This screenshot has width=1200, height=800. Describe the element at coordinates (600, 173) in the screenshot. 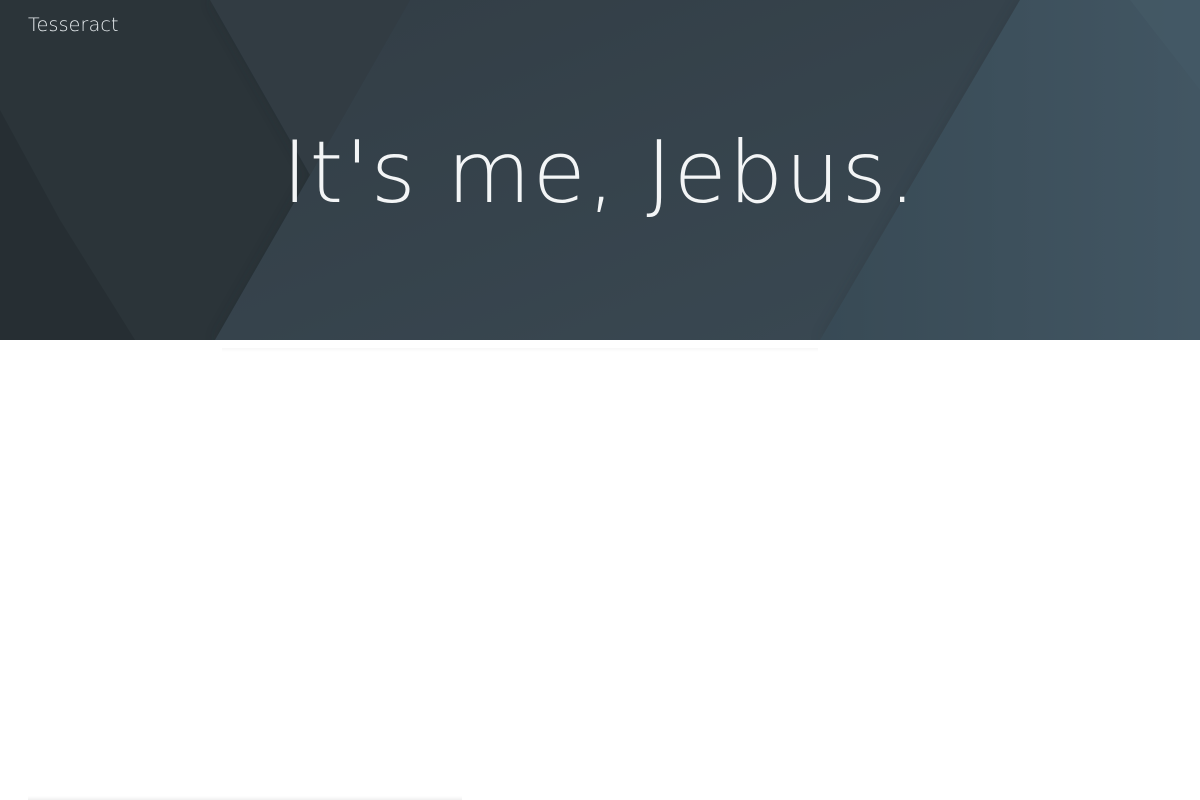

I see `hero-headline: It's me, Jebus.` at that location.